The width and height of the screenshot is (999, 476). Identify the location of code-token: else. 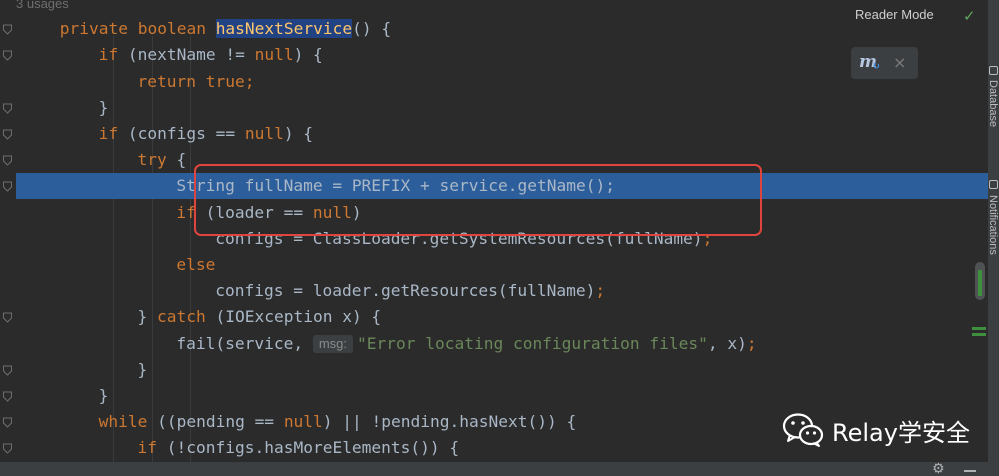
(196, 264).